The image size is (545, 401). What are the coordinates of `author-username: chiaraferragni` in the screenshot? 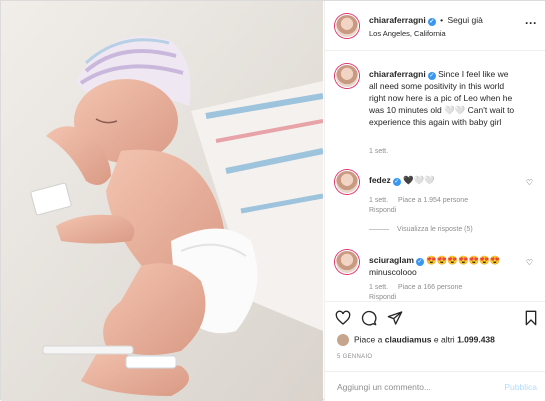 It's located at (397, 20).